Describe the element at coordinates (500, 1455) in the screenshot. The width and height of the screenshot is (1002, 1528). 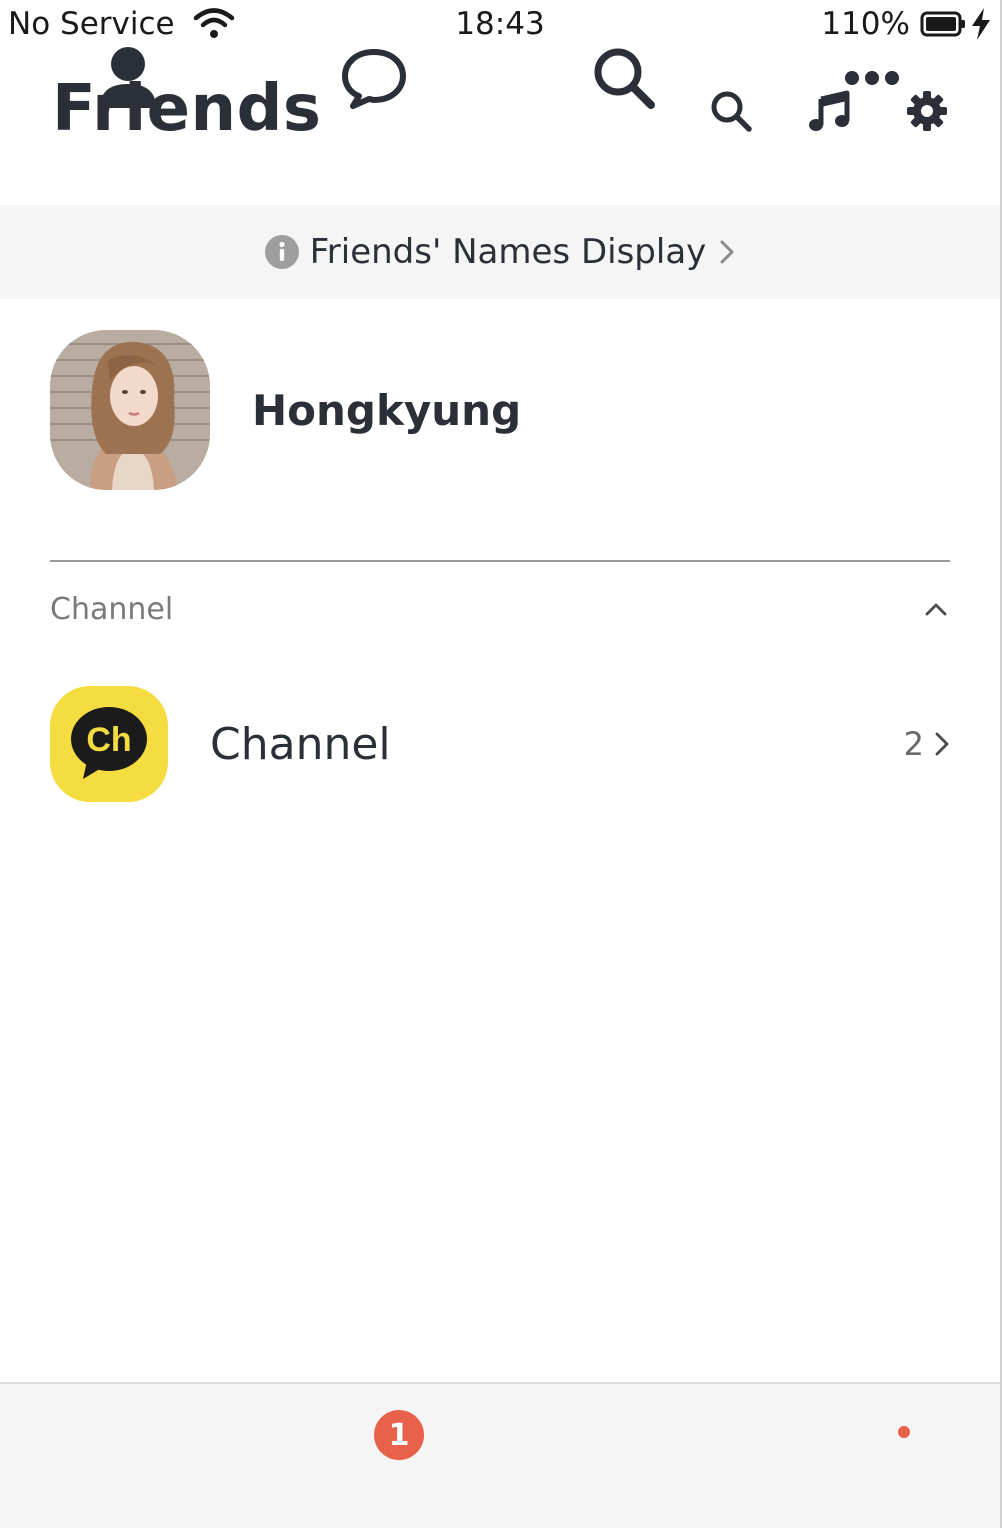
I see `bottom-tab-bar` at that location.